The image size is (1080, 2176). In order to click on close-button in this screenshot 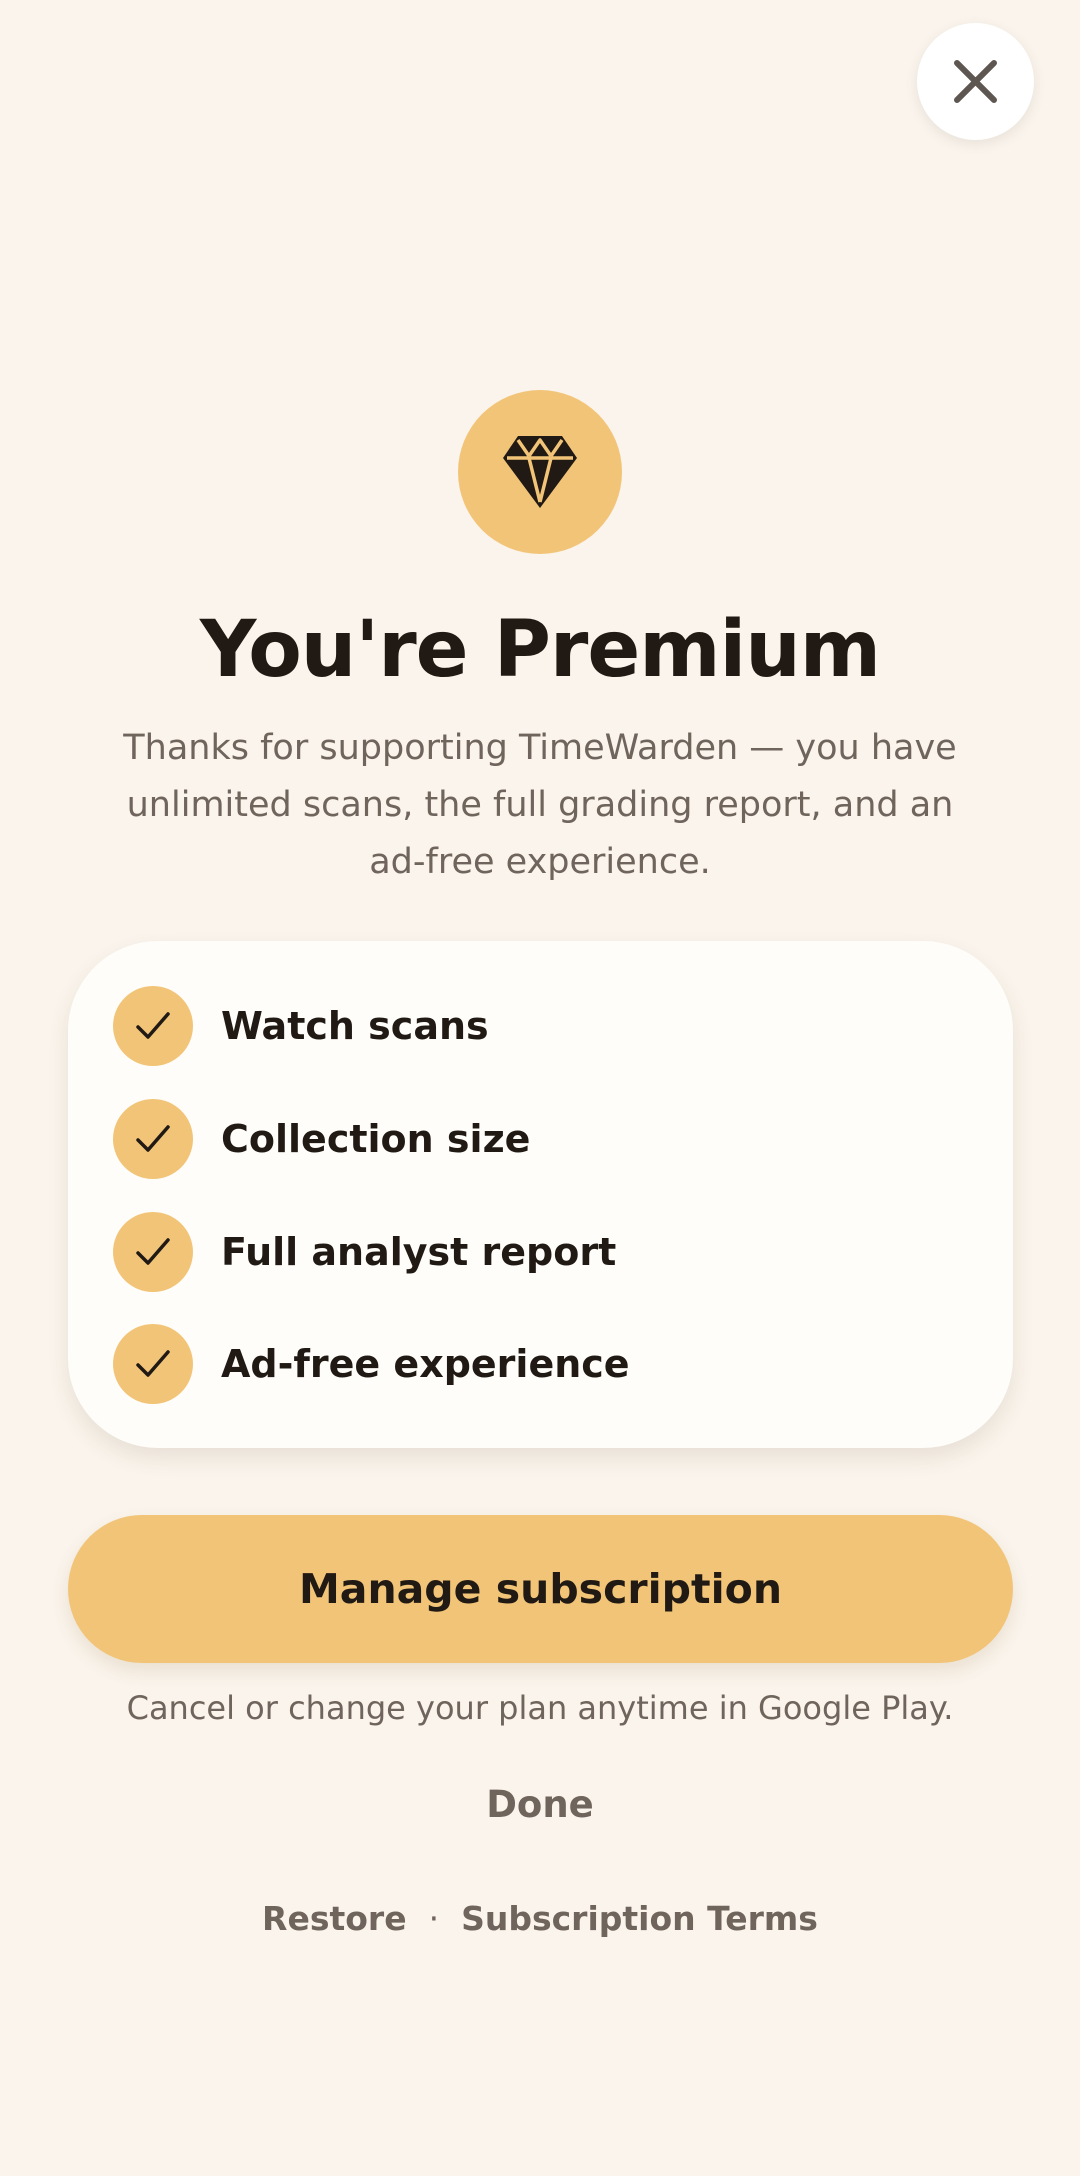, I will do `click(975, 81)`.